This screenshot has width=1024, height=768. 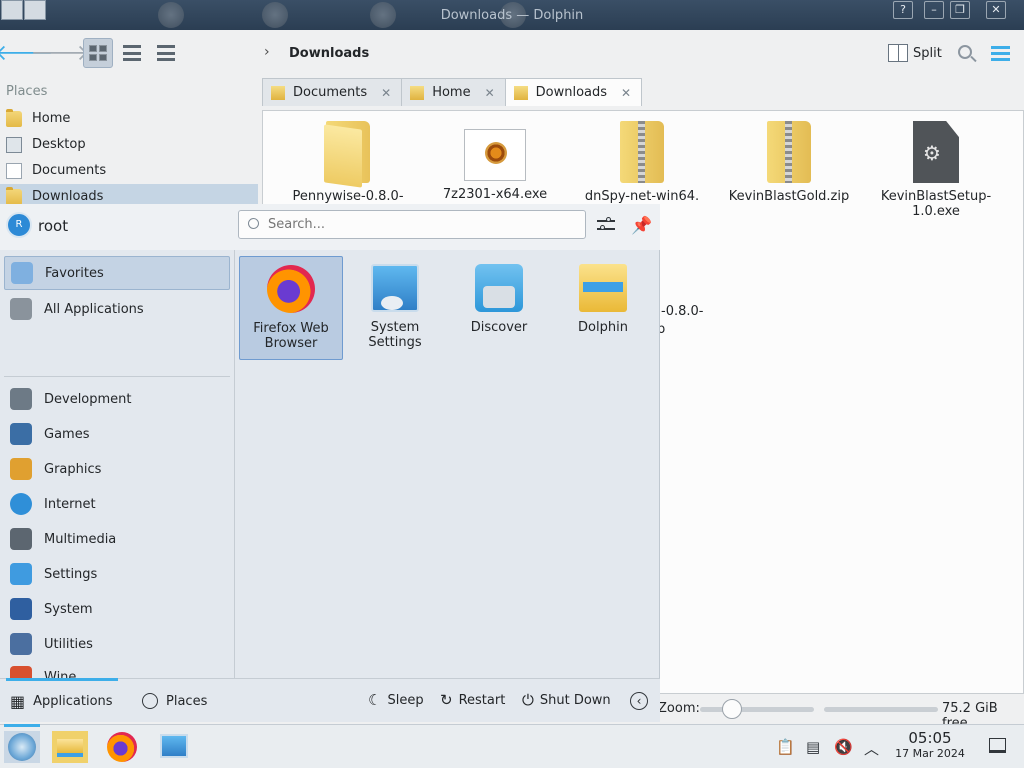 I want to click on minimize-button: –, so click(x=934, y=10).